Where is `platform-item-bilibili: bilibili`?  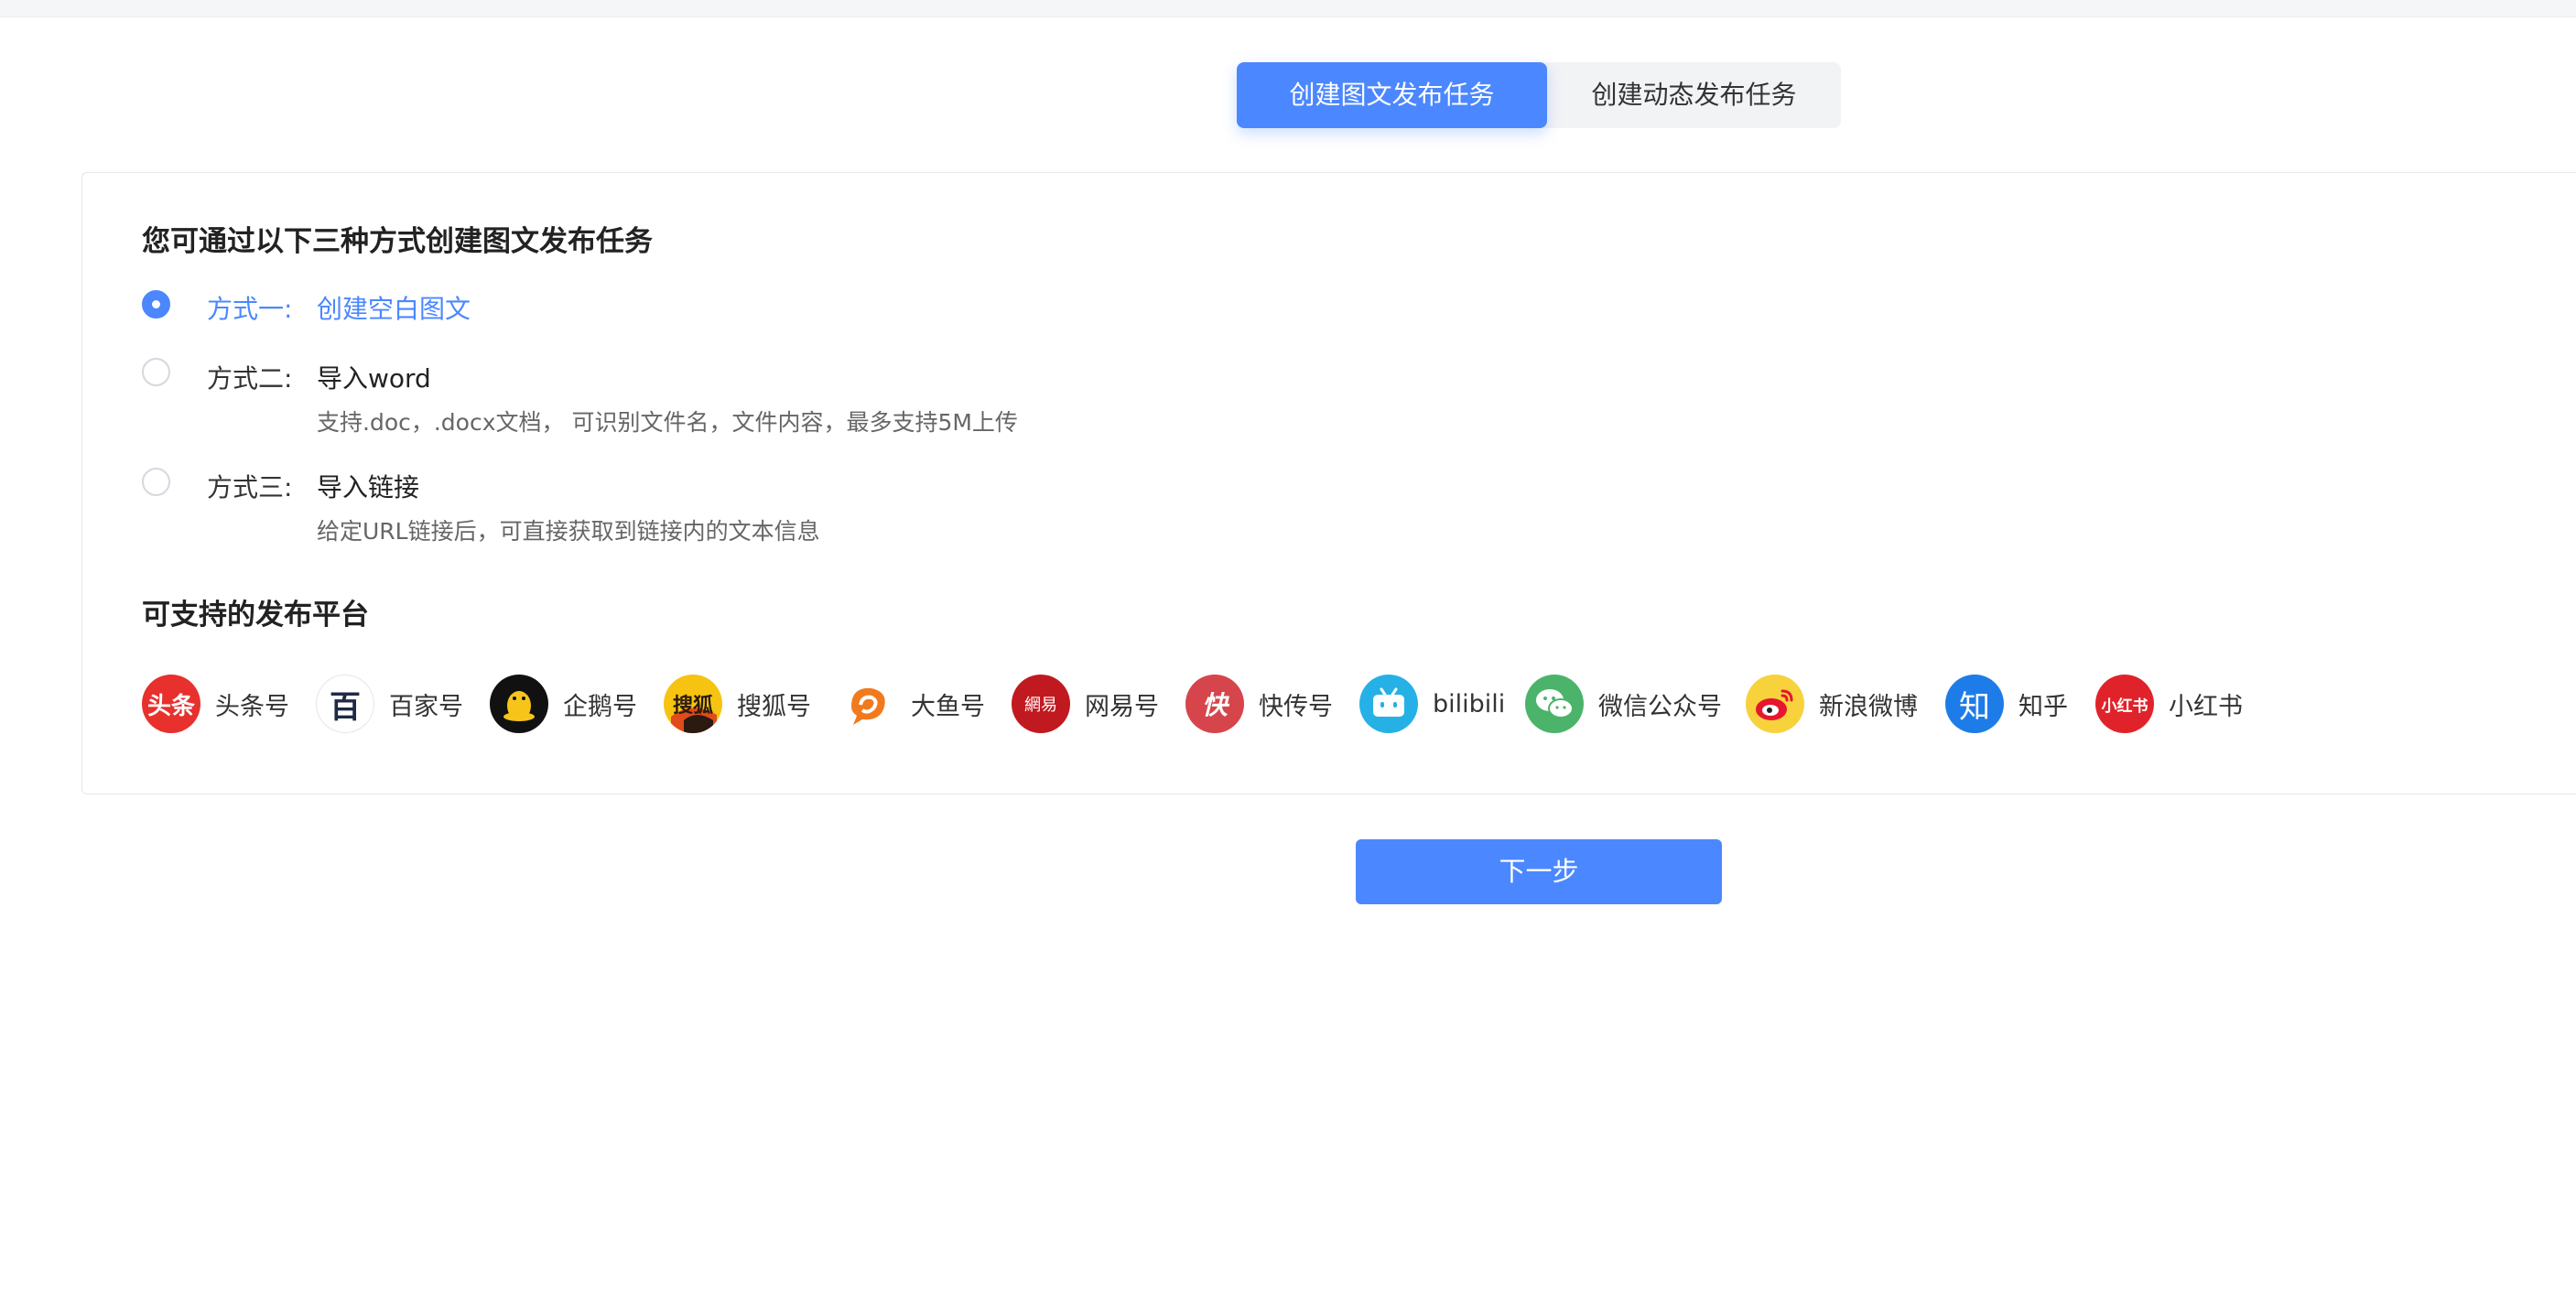
platform-item-bilibili: bilibili is located at coordinates (1432, 704).